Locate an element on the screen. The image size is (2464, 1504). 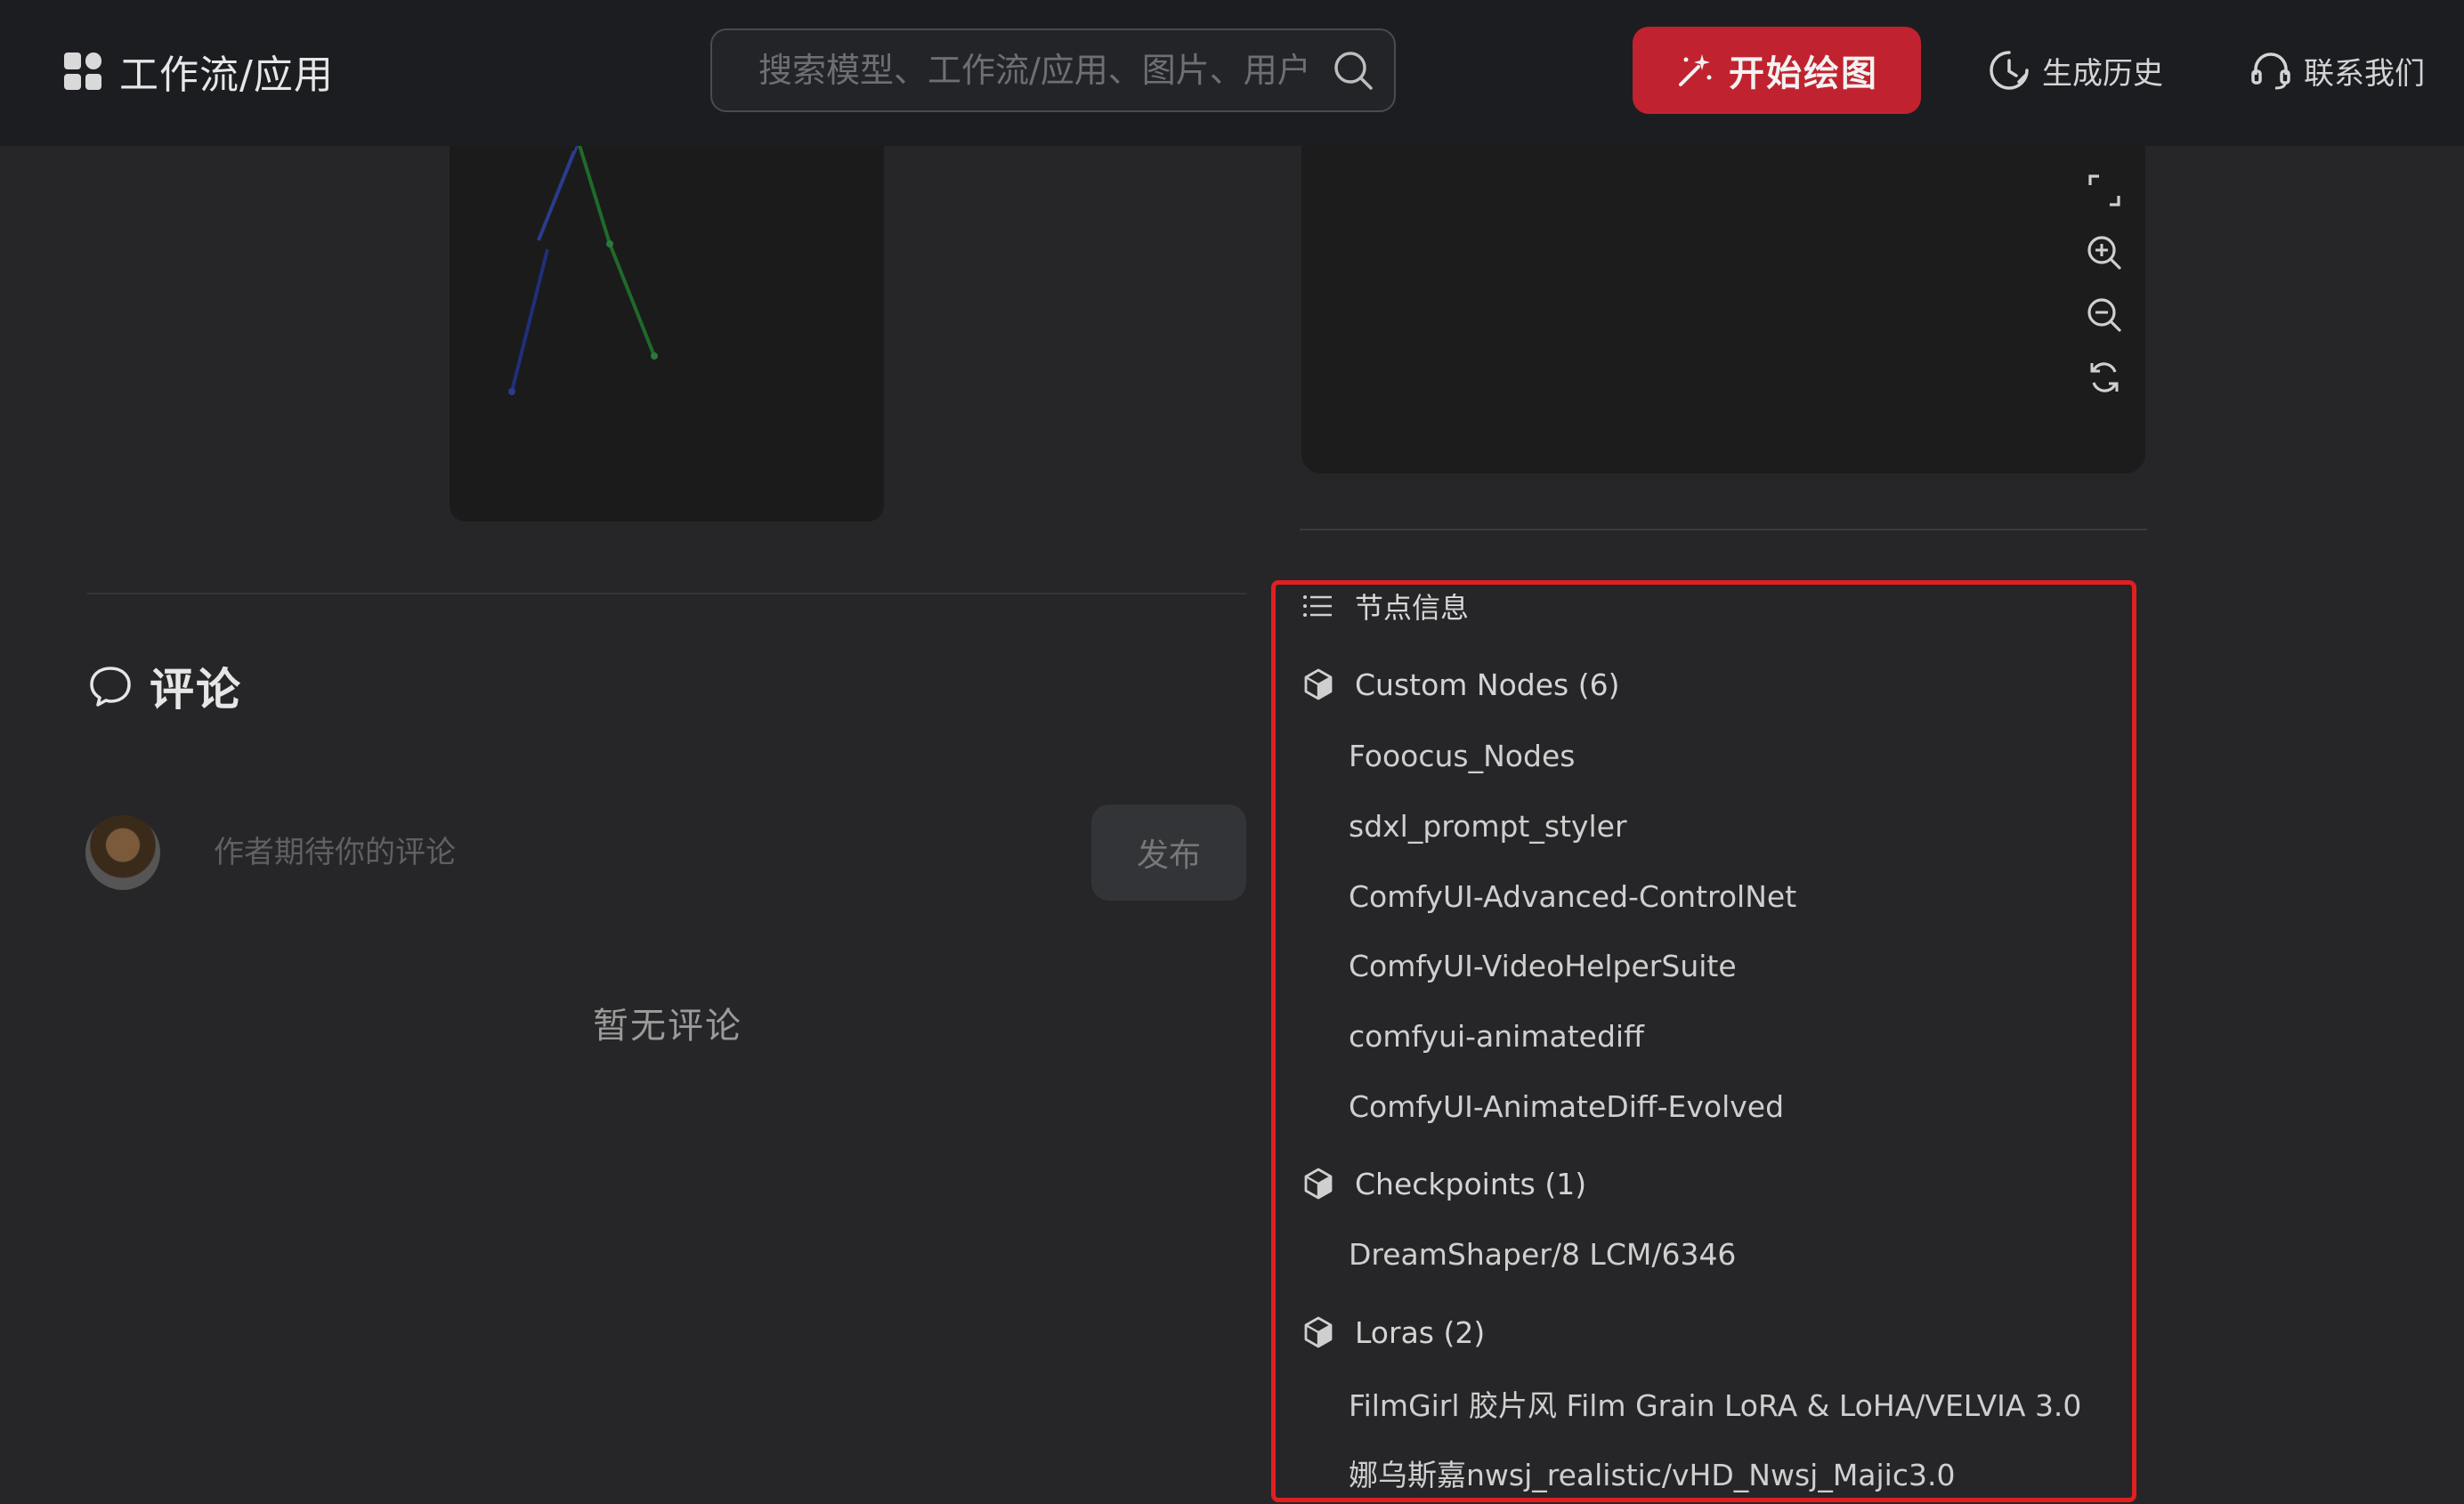
empty-comments-text: 暂无评论 is located at coordinates (667, 1026).